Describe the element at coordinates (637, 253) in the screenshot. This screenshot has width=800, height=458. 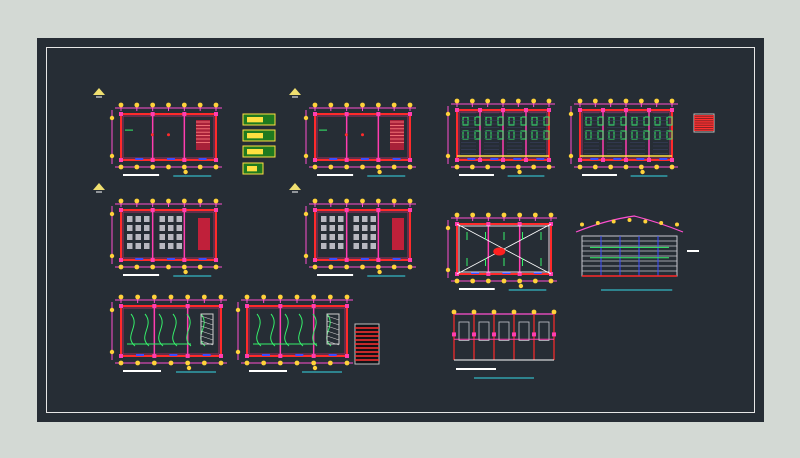
I see `roof-section-sheet` at that location.